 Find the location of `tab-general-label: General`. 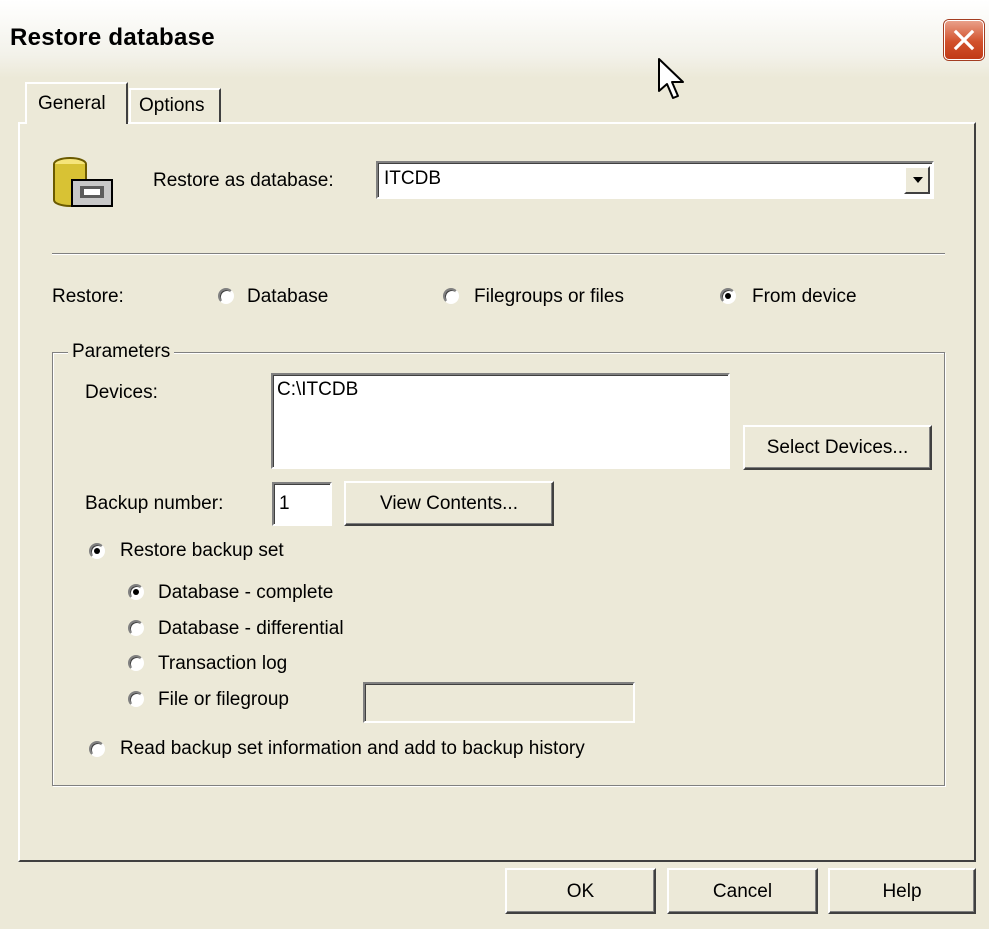

tab-general-label: General is located at coordinates (72, 103).